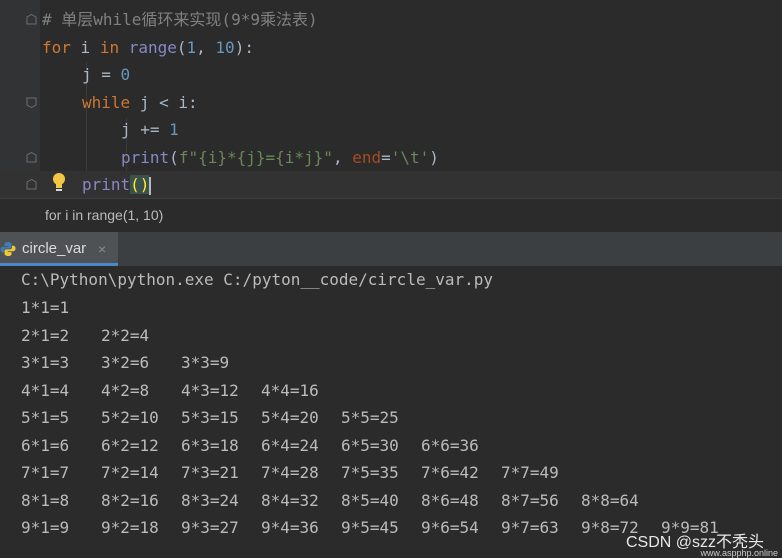 This screenshot has height=558, width=782. Describe the element at coordinates (130, 527) in the screenshot. I see `product-cell: 9*2=18` at that location.